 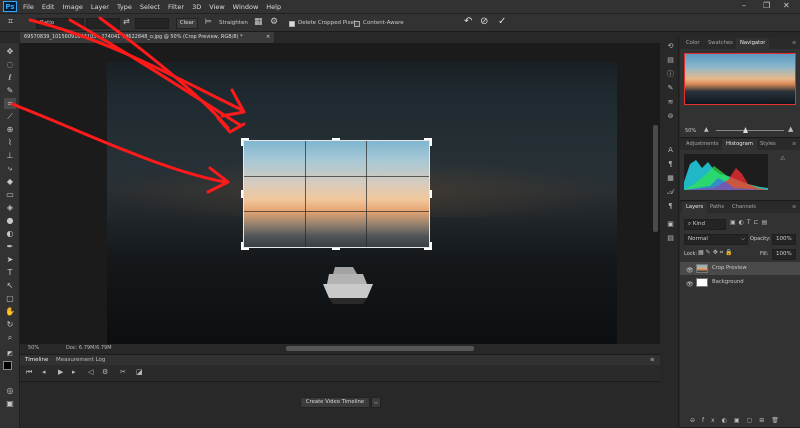 I want to click on crop-handle-top, so click(x=336, y=139).